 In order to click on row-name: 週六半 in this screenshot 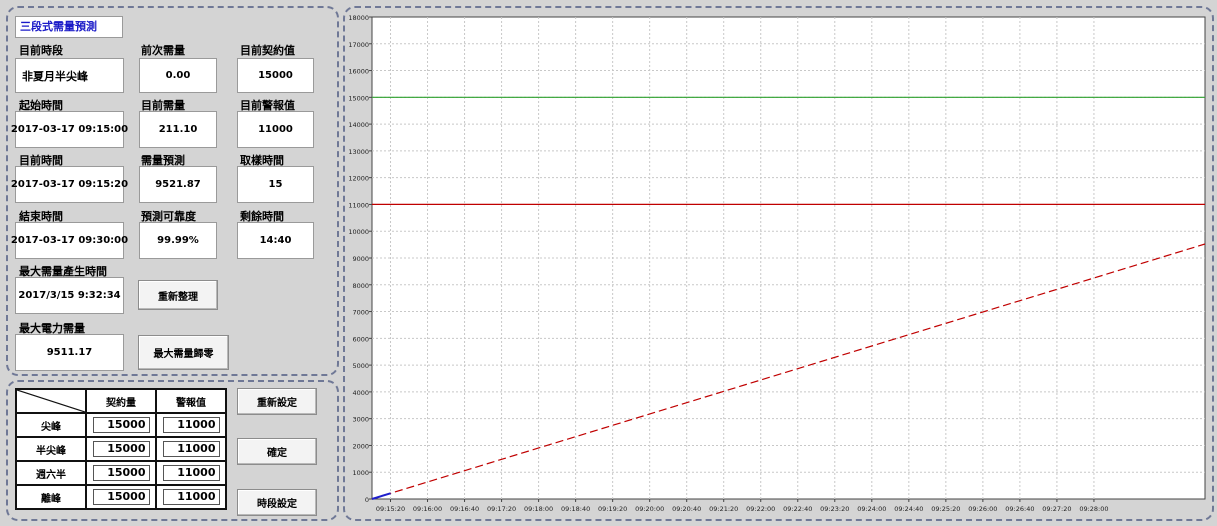, I will do `click(51, 473)`.